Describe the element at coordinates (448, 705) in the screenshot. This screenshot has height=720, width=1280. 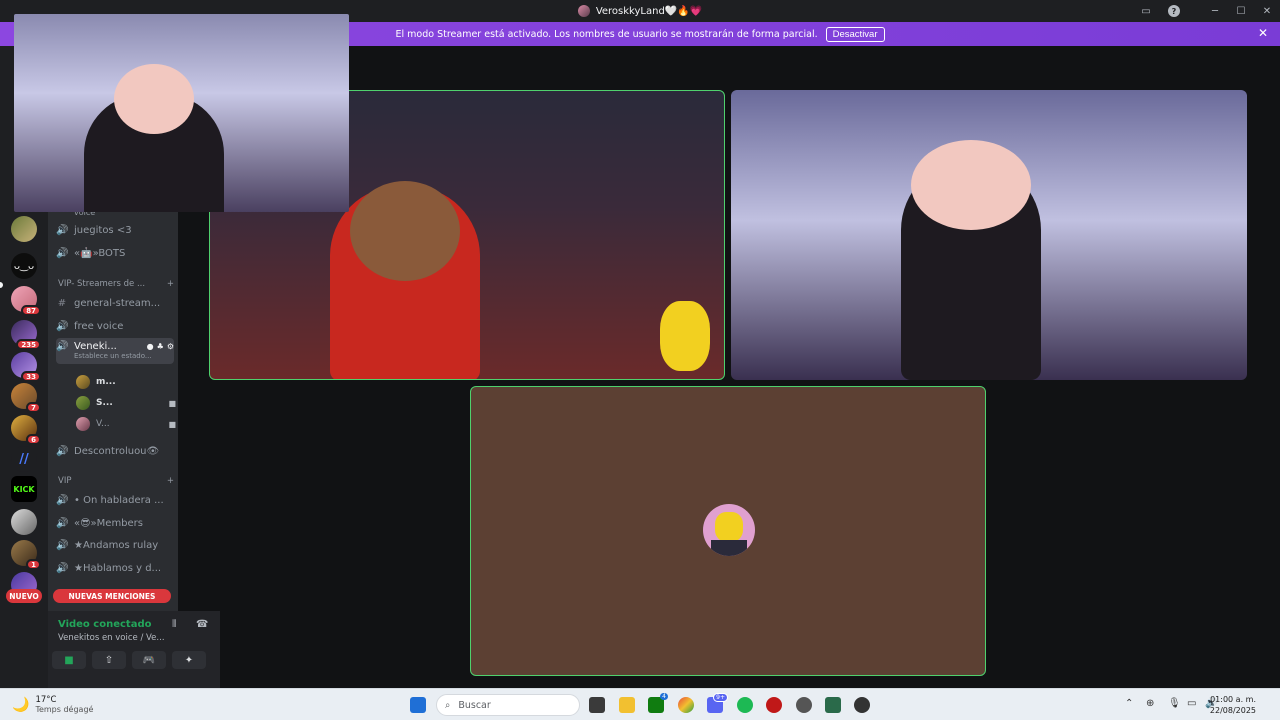
I see `search-icon: ⌕` at that location.